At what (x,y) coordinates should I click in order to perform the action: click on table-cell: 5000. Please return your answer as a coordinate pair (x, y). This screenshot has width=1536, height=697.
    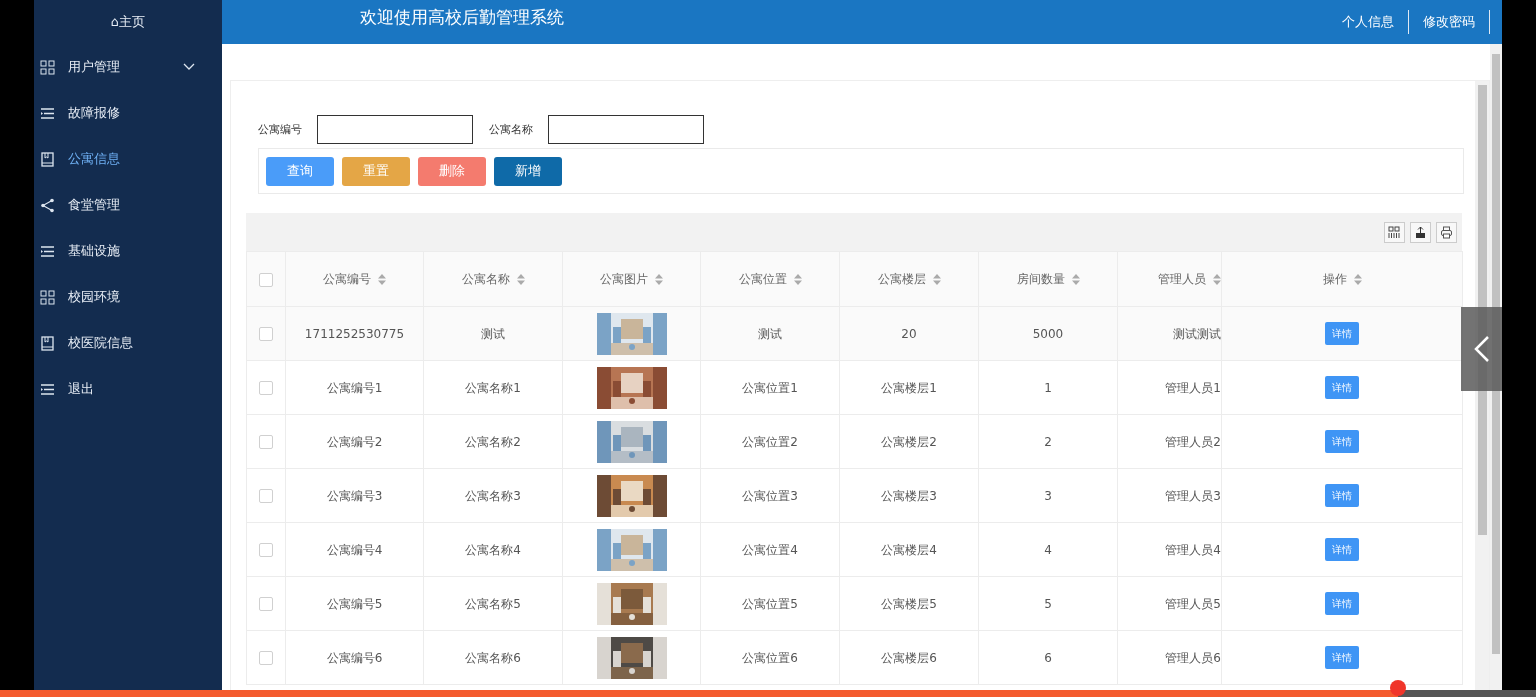
    Looking at the image, I should click on (1048, 333).